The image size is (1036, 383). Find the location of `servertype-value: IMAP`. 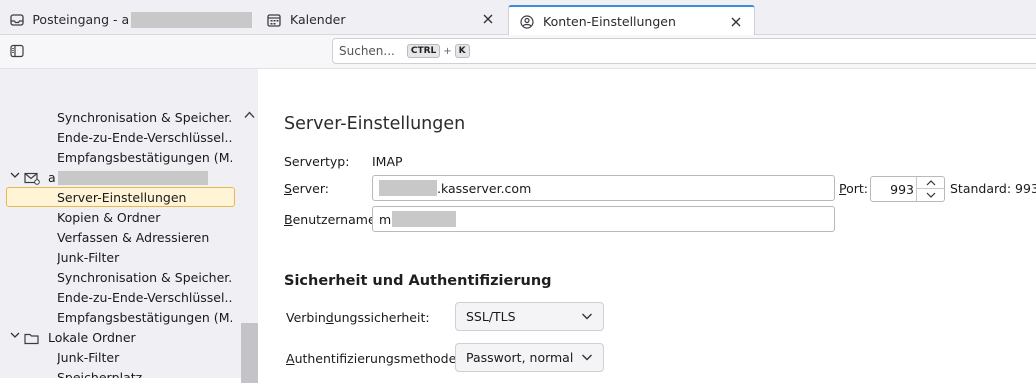

servertype-value: IMAP is located at coordinates (387, 161).